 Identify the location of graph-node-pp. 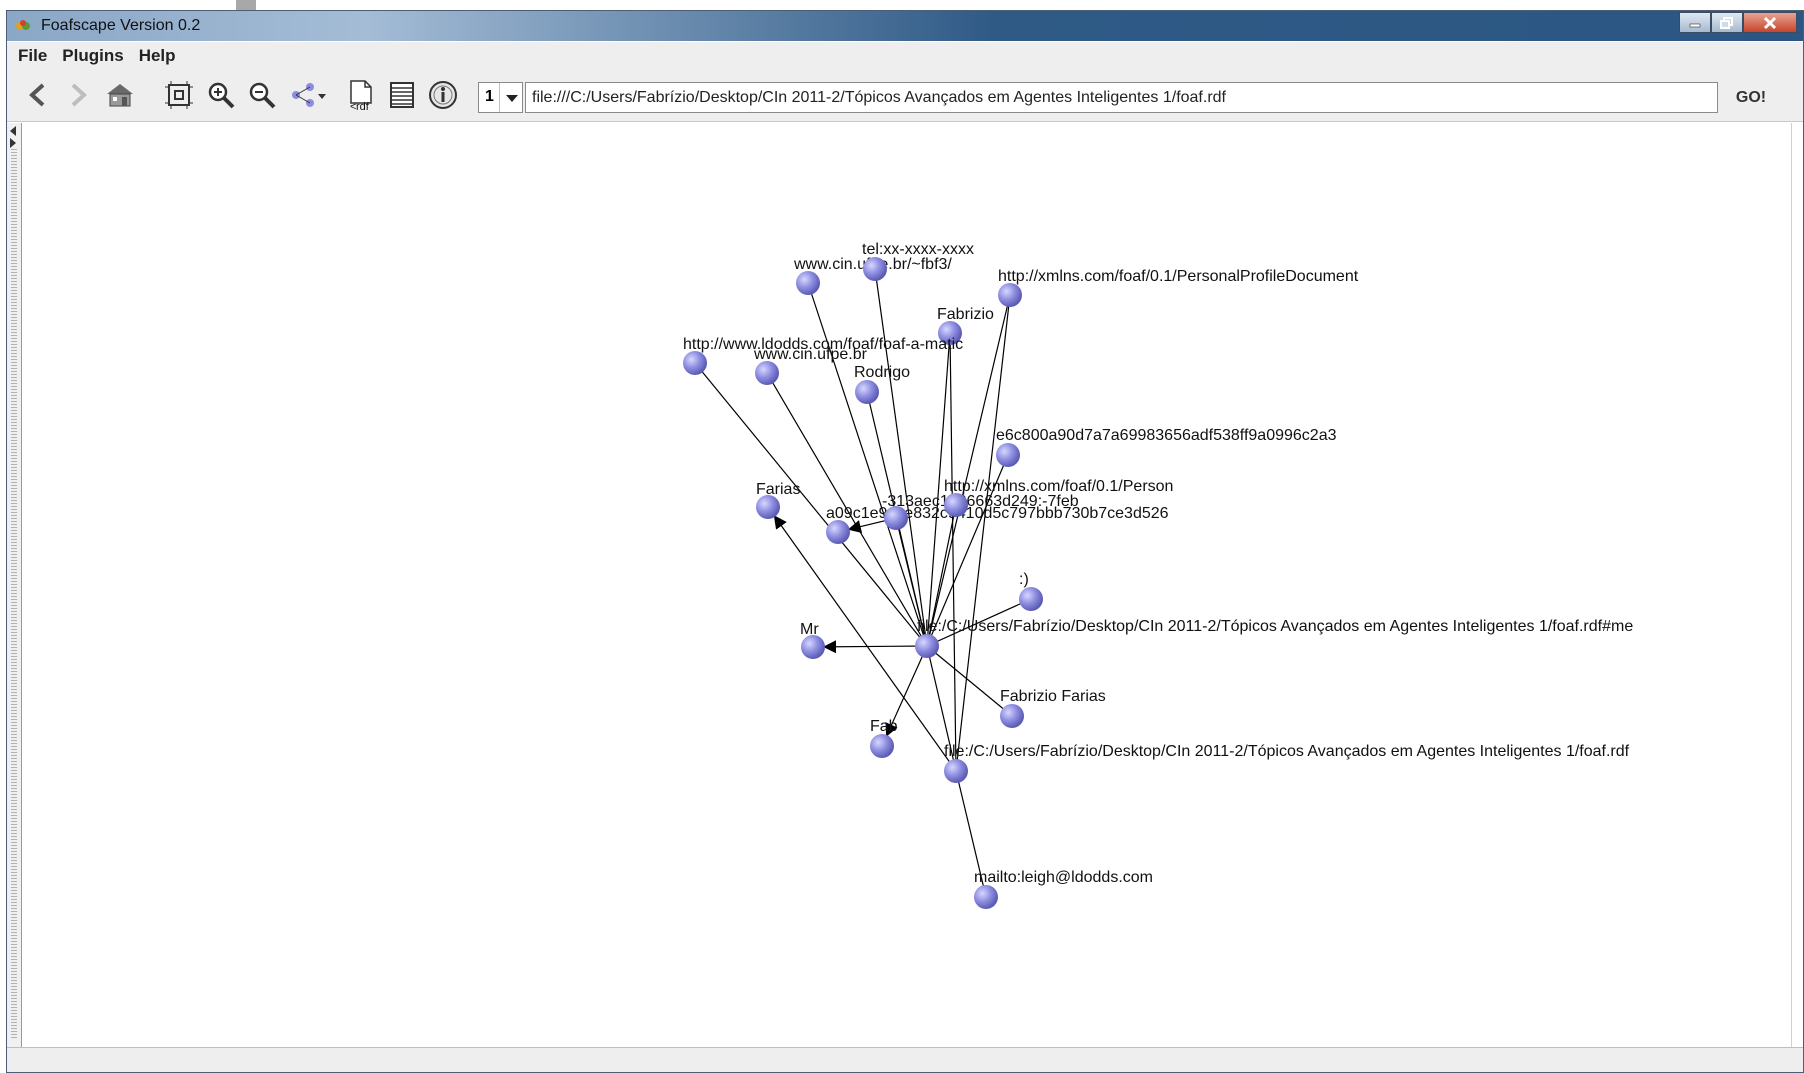
(1010, 295).